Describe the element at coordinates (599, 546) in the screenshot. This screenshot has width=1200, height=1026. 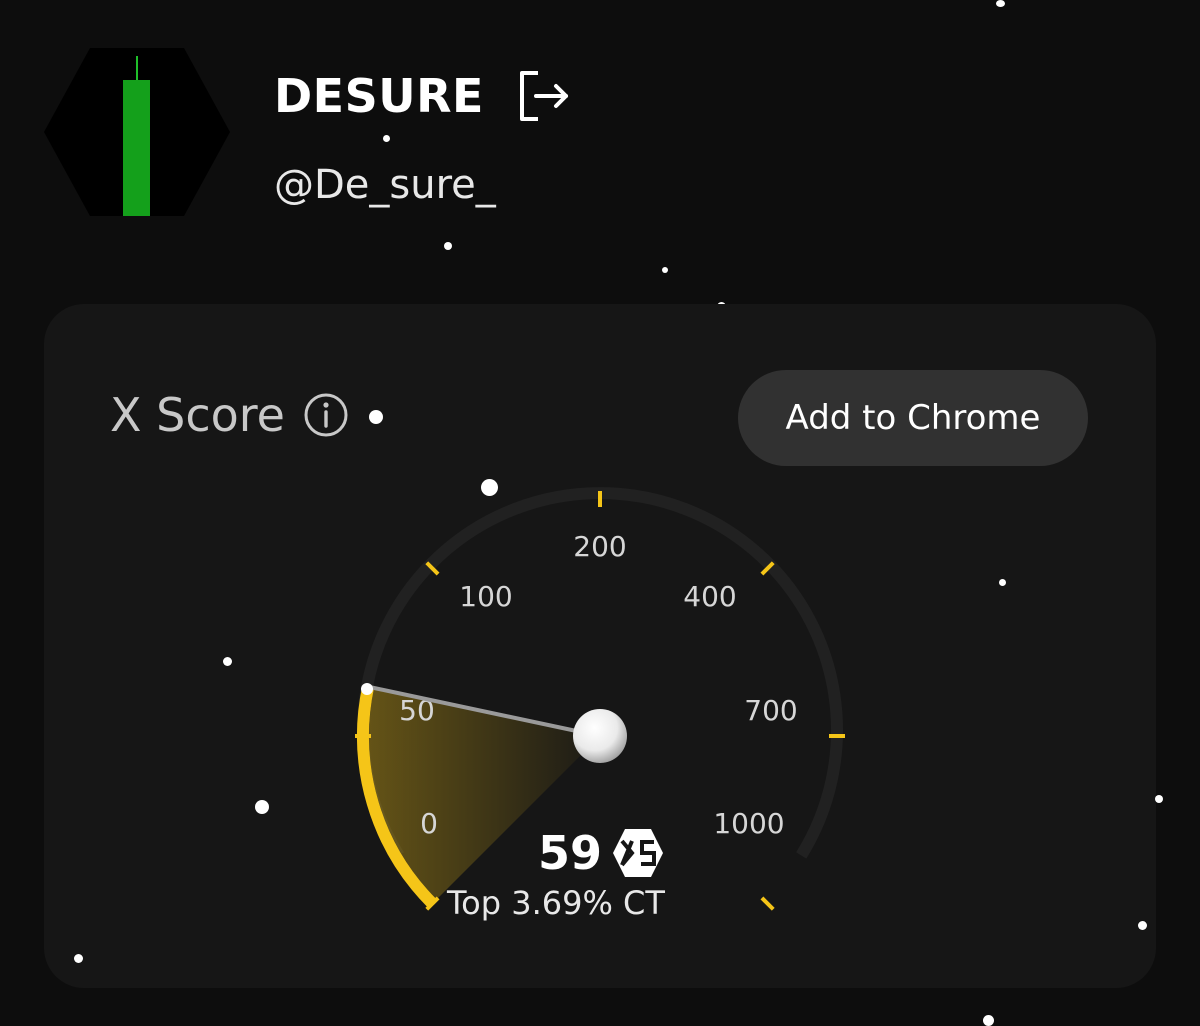
I see `gauge-tick-label: 200` at that location.